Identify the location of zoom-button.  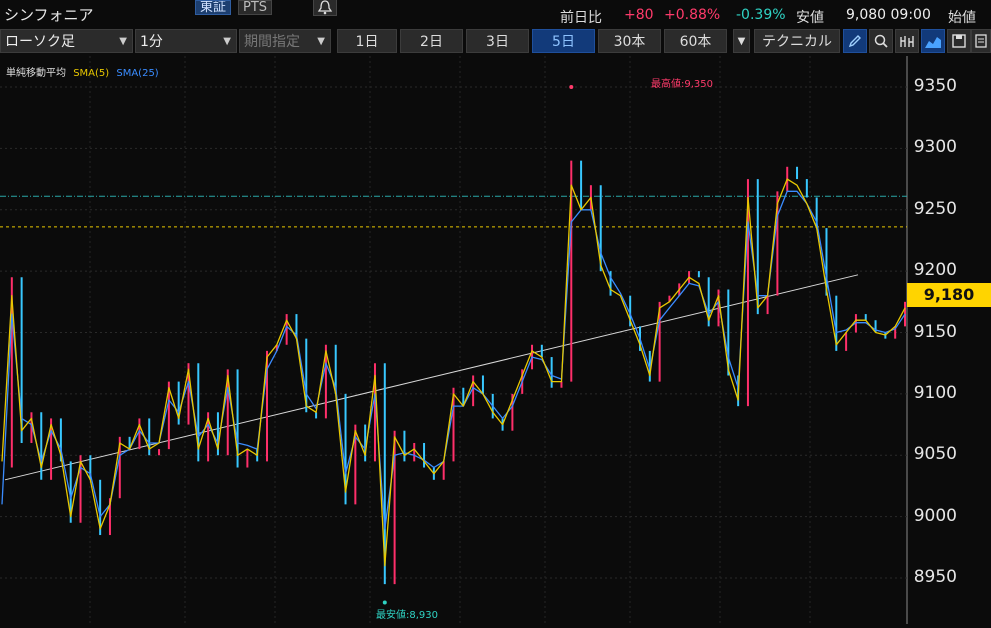
(881, 41).